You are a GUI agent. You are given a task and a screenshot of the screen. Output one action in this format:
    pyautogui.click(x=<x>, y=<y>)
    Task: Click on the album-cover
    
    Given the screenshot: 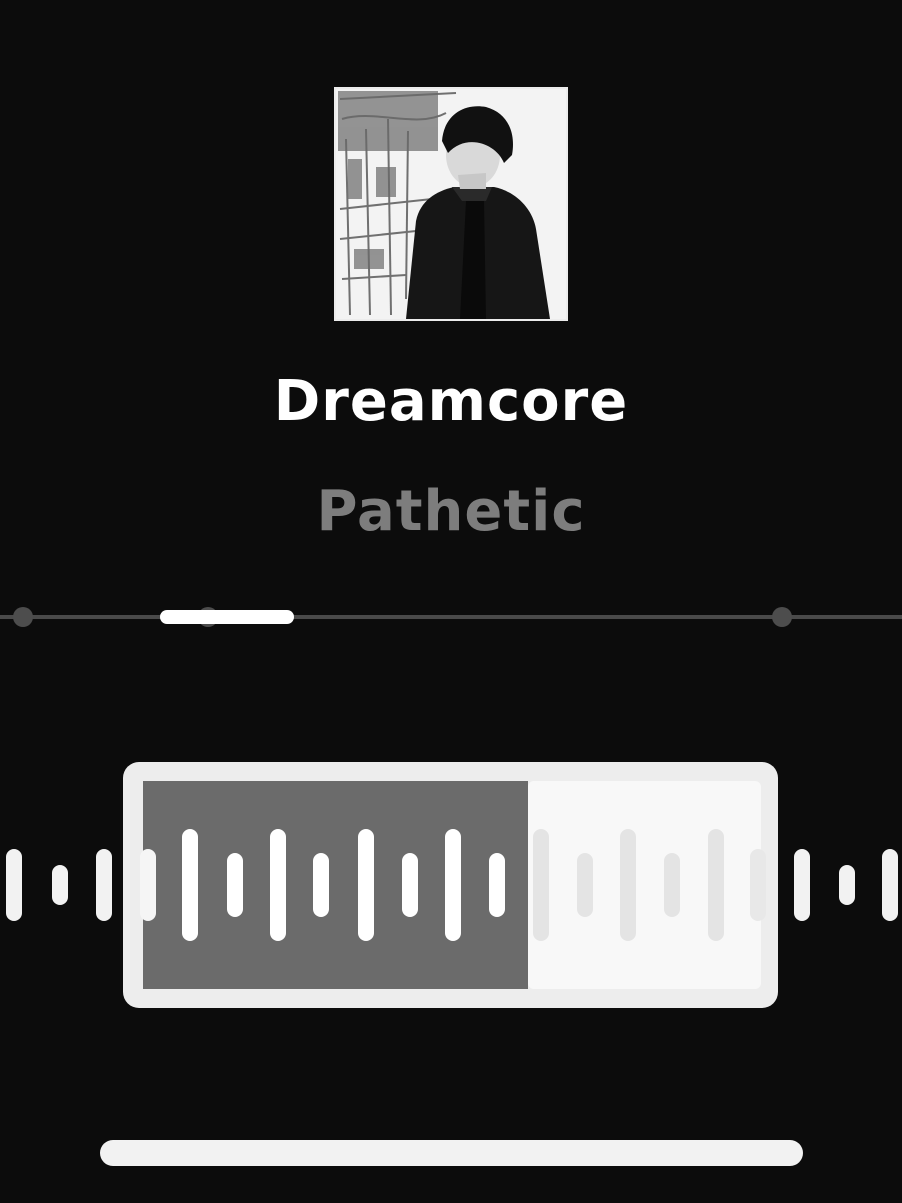 What is the action you would take?
    pyautogui.click(x=451, y=204)
    